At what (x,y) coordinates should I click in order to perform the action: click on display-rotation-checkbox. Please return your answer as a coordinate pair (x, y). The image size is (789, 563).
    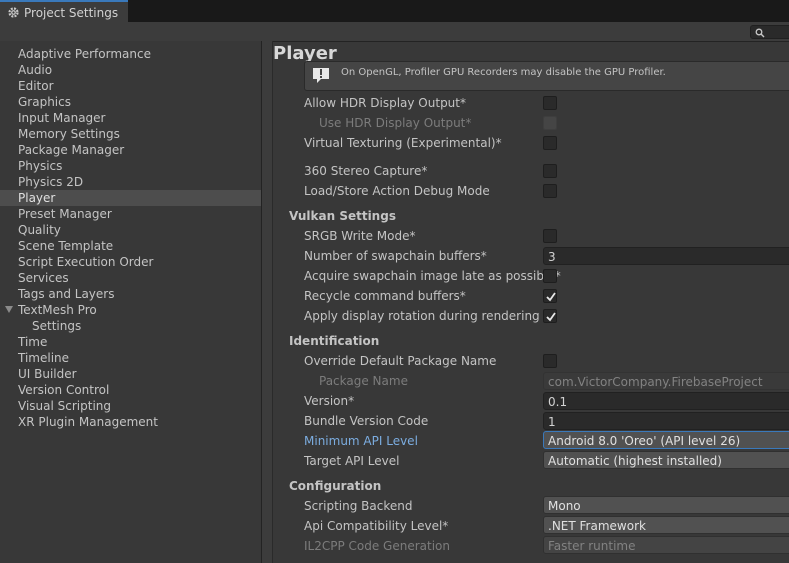
    Looking at the image, I should click on (550, 316).